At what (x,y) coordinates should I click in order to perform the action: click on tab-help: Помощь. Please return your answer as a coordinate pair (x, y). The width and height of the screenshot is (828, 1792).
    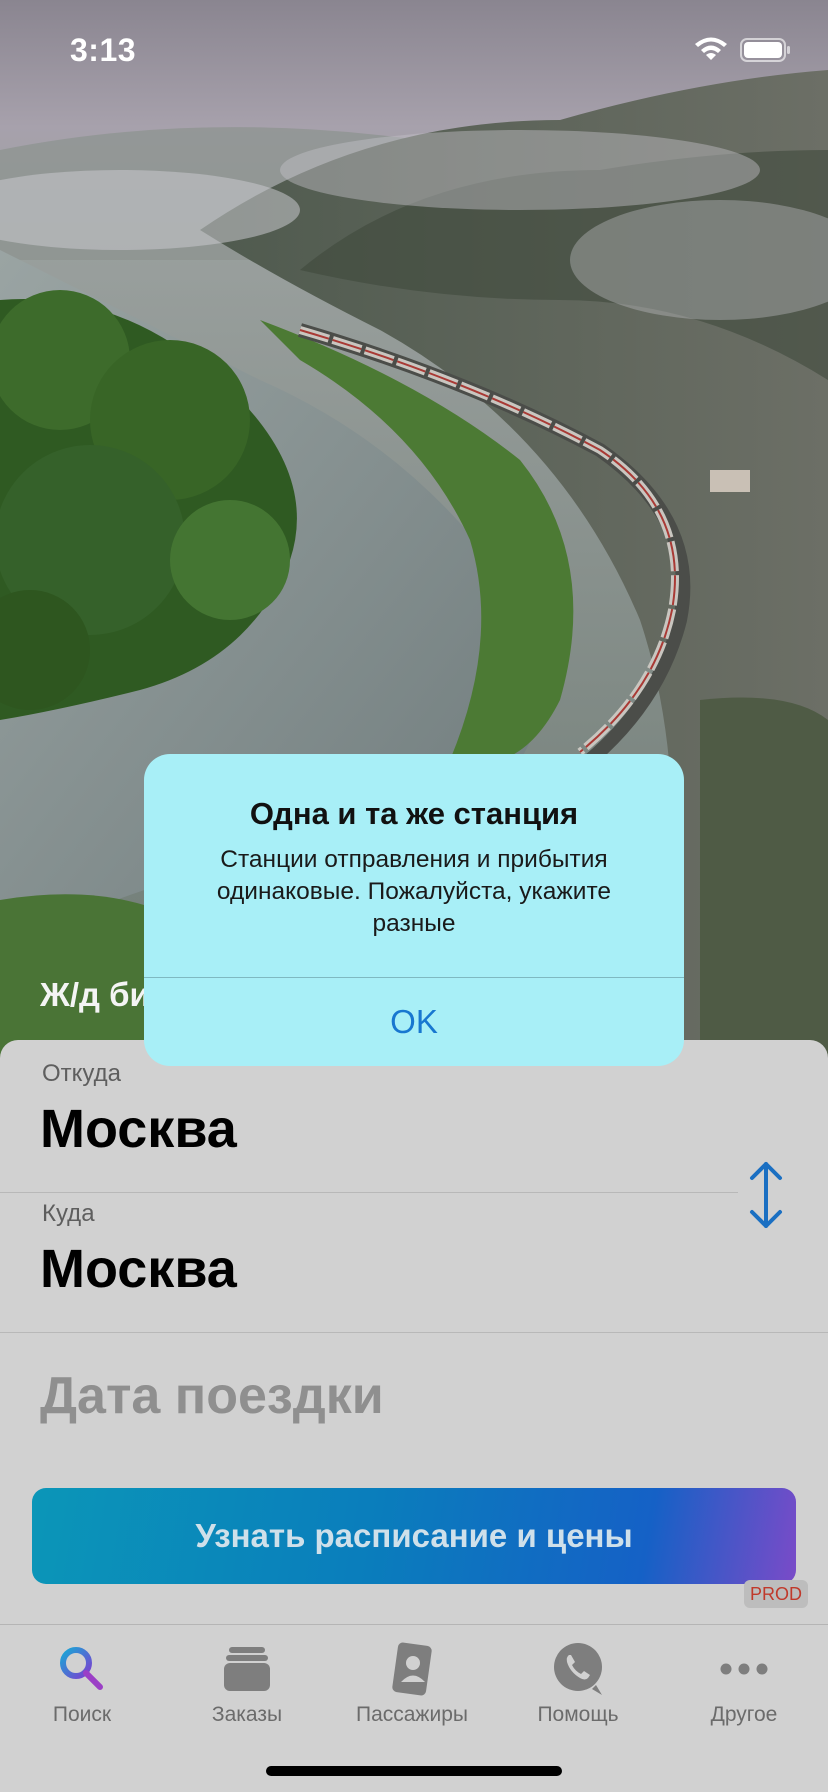
    Looking at the image, I should click on (578, 1691).